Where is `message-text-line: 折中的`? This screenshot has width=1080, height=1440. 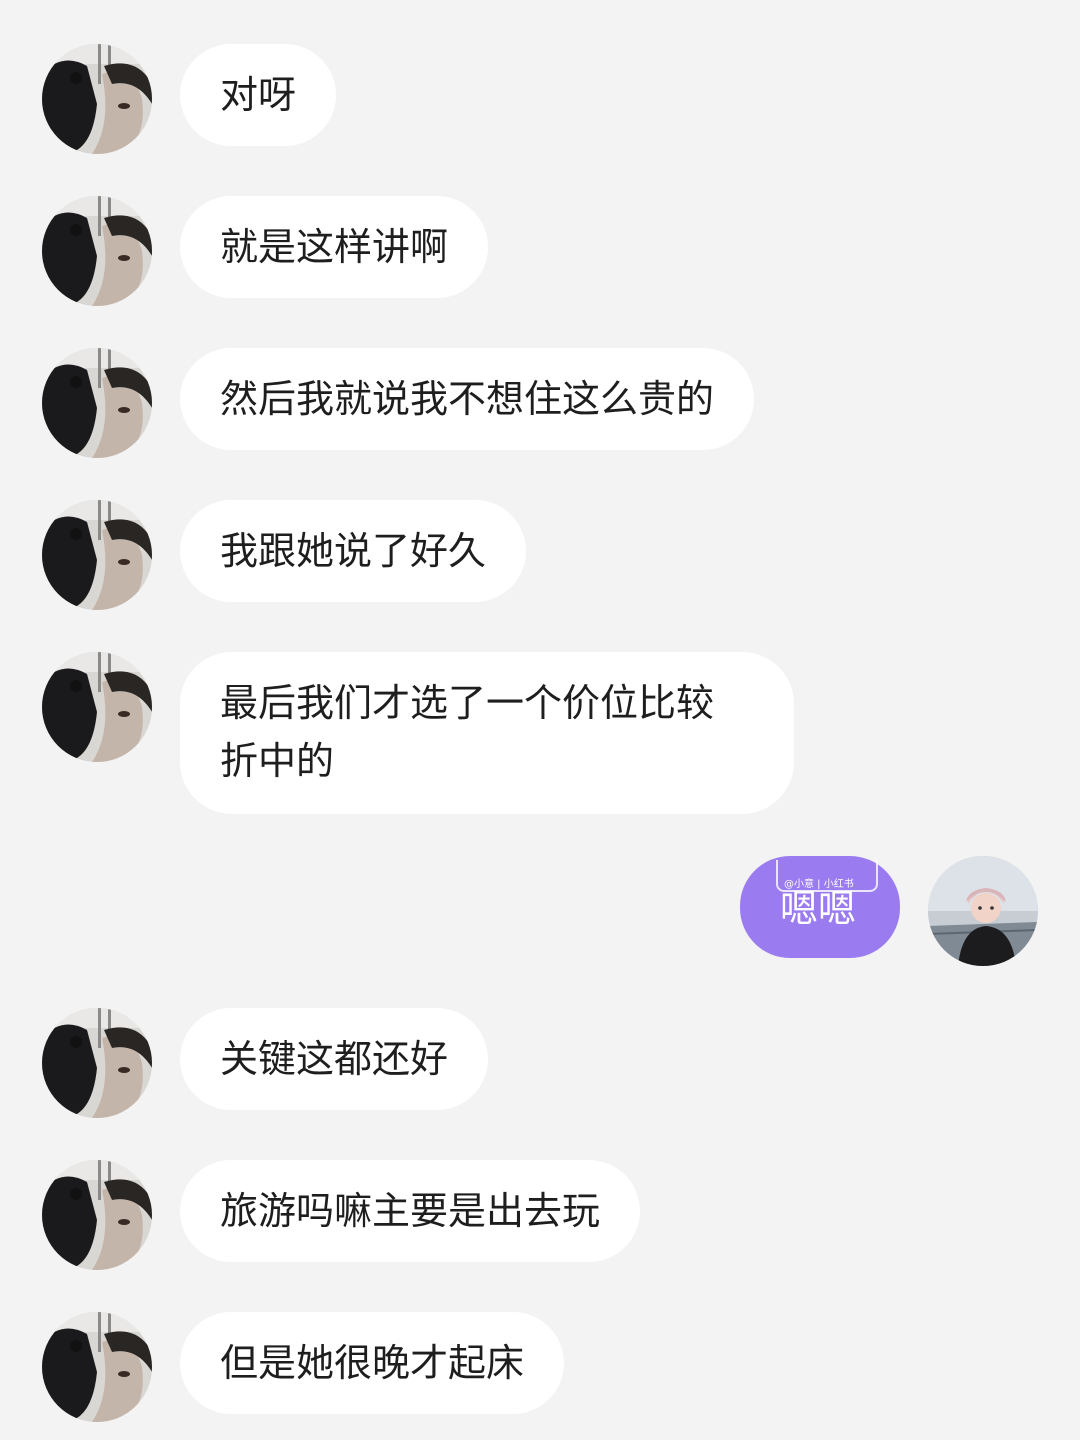
message-text-line: 折中的 is located at coordinates (277, 761).